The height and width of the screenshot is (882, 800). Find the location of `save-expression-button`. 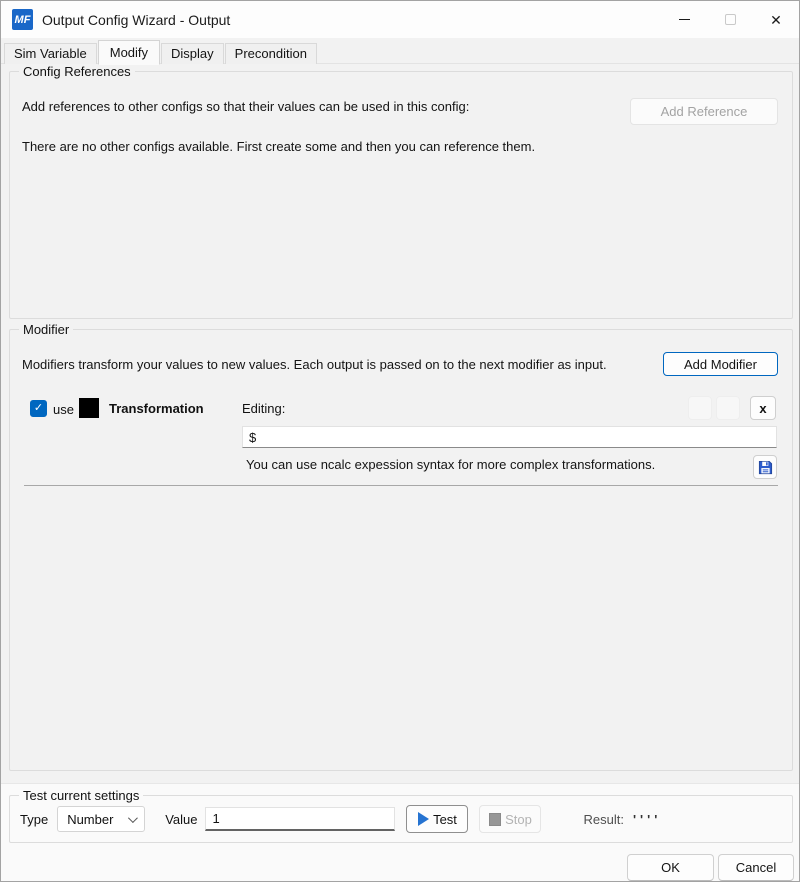

save-expression-button is located at coordinates (765, 467).